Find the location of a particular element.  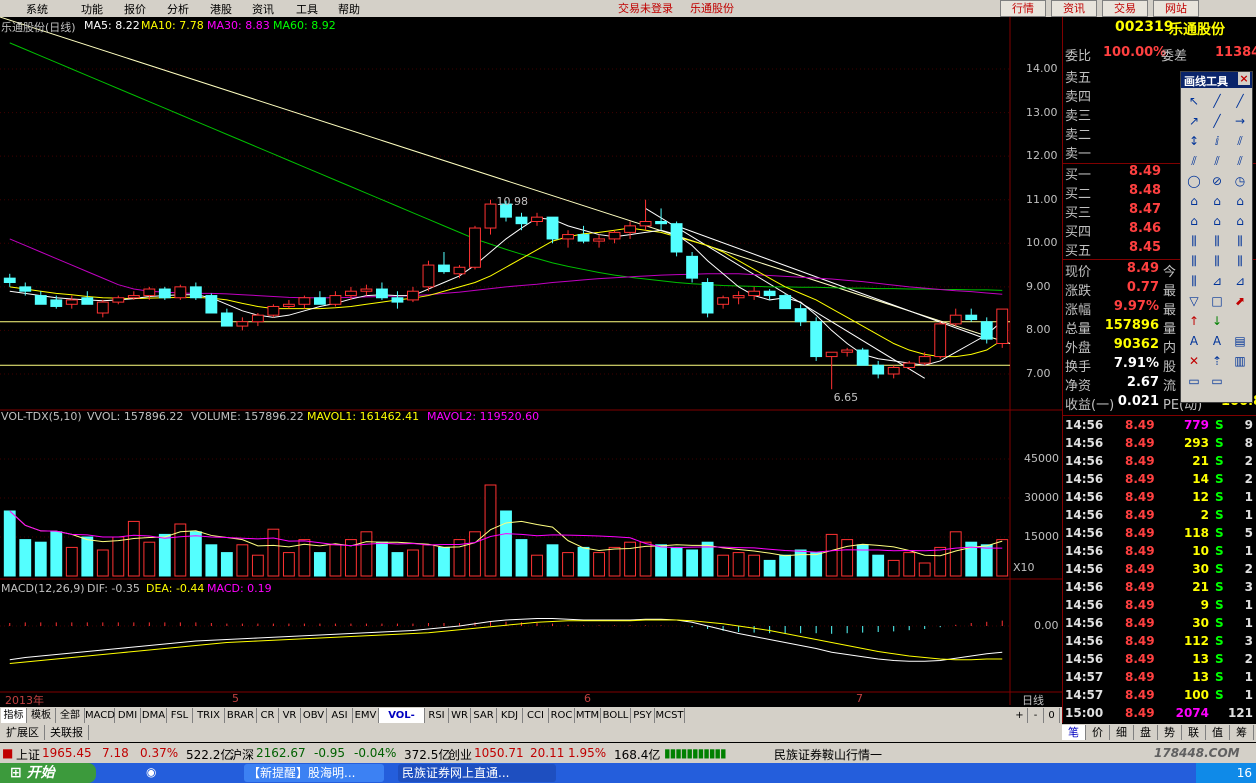

parallel-icon: ⫽ is located at coordinates (1194, 161).